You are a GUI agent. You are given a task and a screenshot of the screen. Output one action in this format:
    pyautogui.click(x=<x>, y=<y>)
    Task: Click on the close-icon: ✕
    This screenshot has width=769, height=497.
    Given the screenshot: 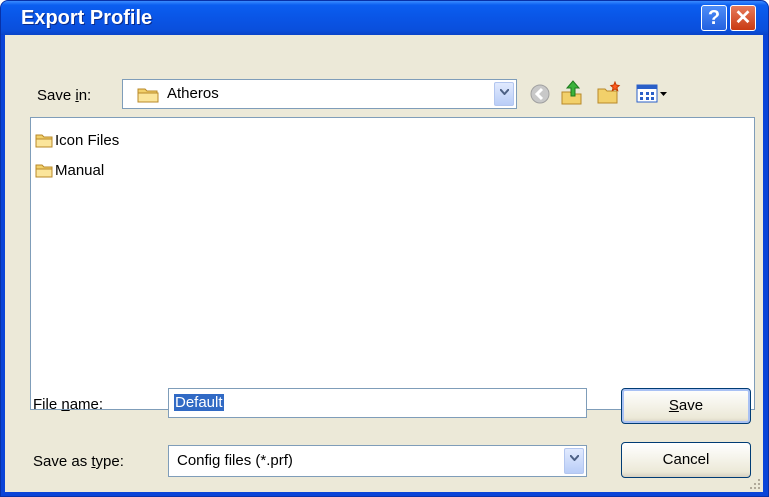 What is the action you would take?
    pyautogui.click(x=743, y=18)
    